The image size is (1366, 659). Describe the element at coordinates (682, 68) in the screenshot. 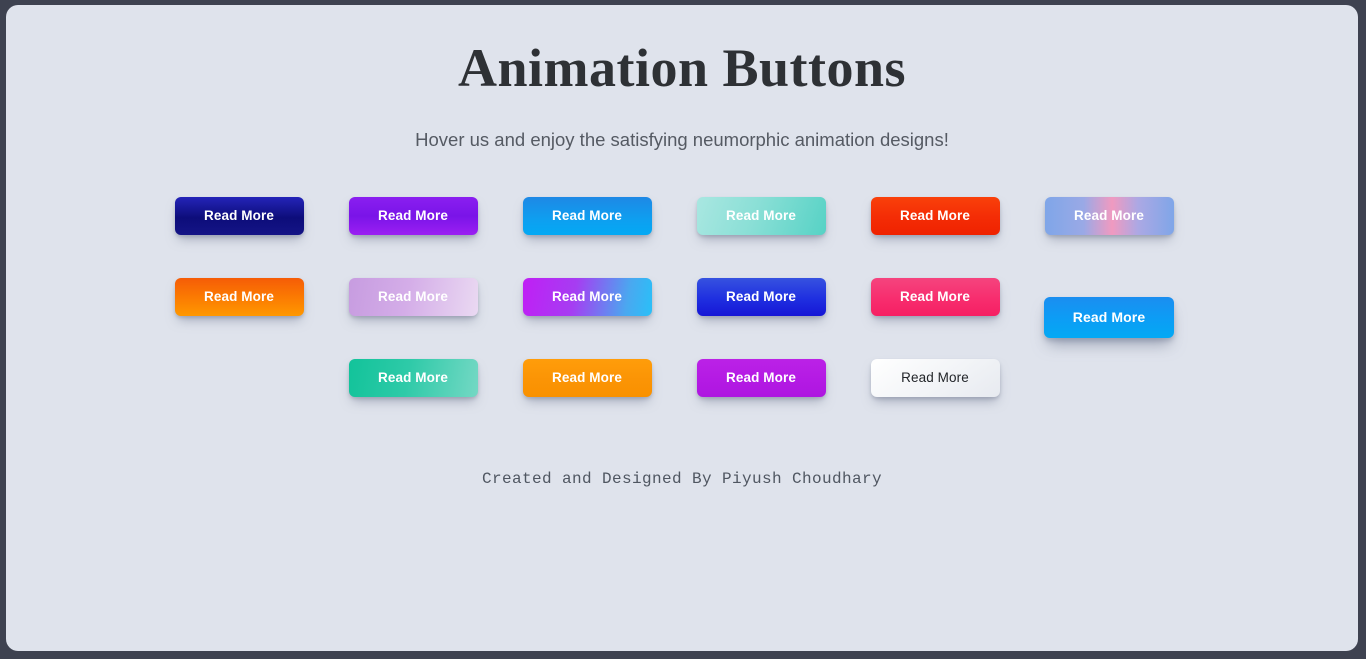

I see `page-title: Animation Buttons` at that location.